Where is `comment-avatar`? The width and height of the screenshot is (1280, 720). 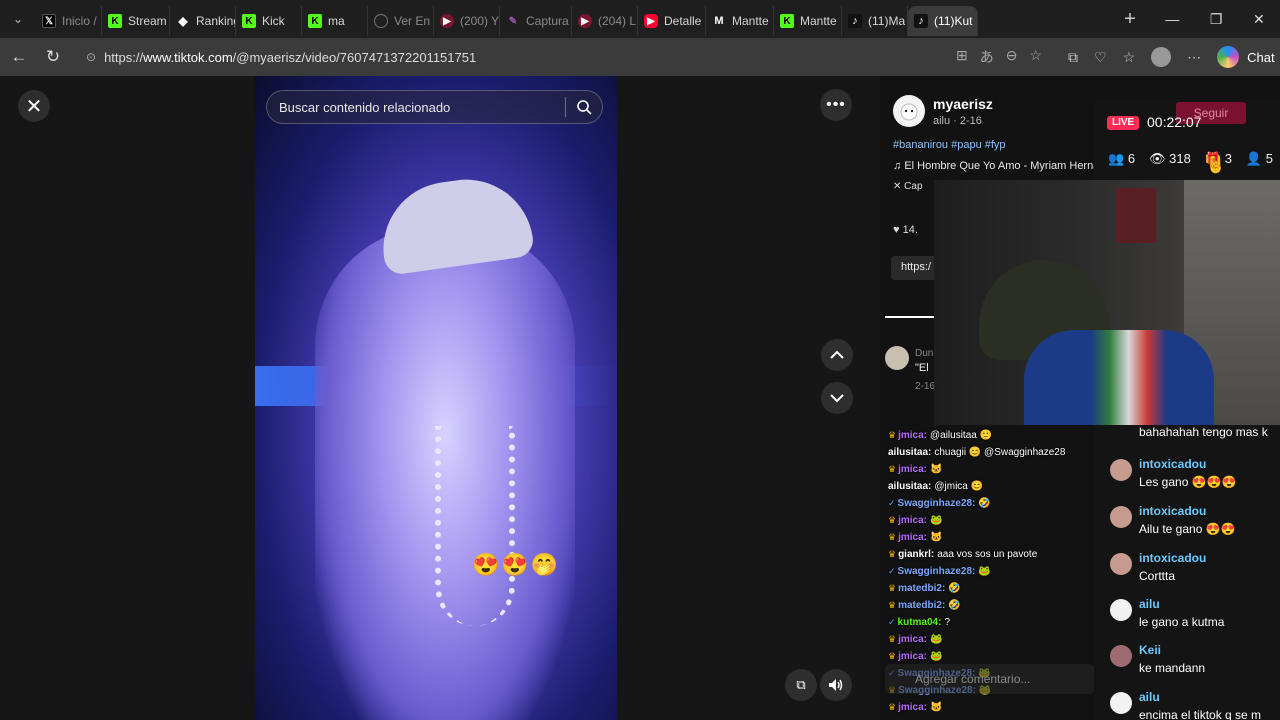
comment-avatar is located at coordinates (897, 358).